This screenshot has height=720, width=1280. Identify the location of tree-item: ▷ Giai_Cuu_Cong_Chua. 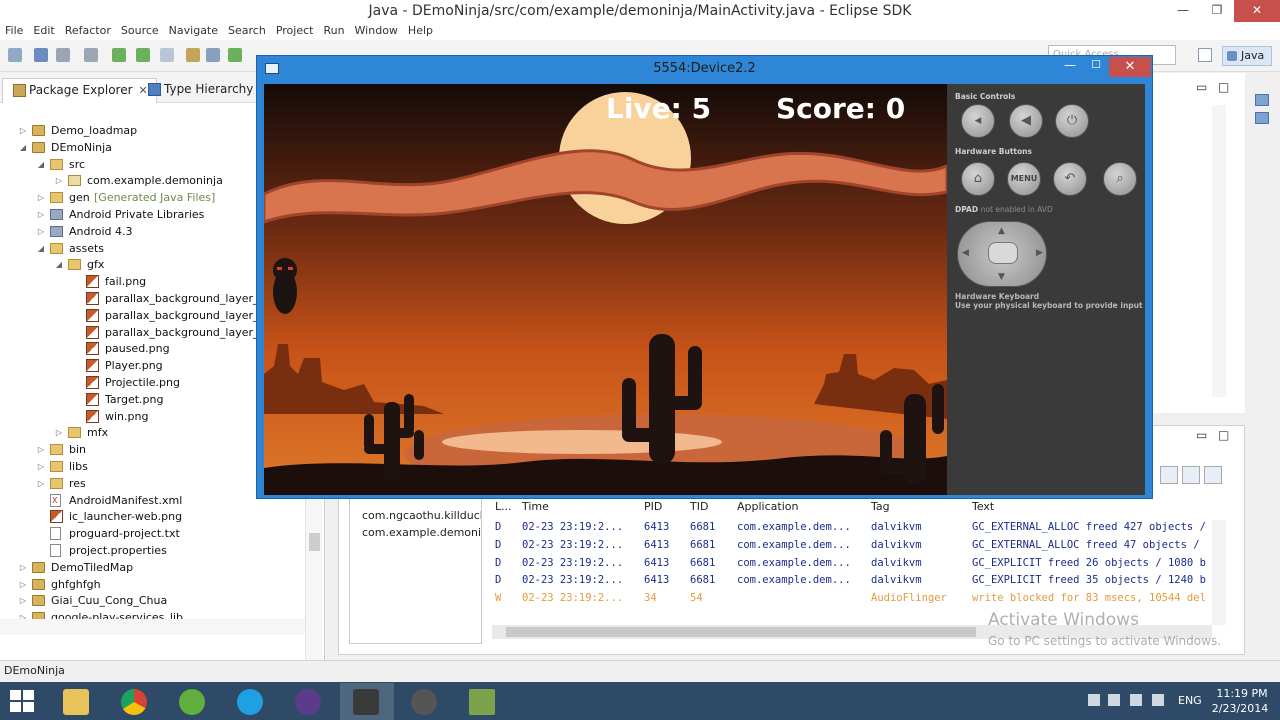
(152, 600).